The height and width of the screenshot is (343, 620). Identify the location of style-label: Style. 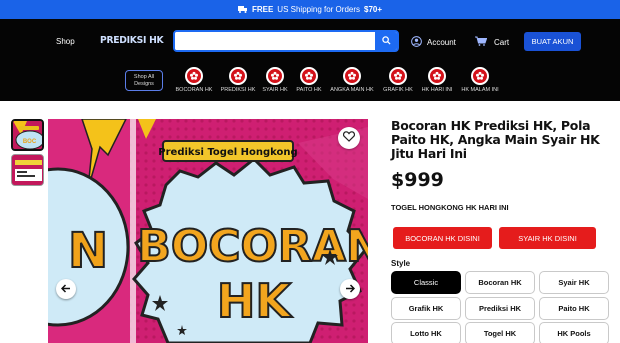
(401, 263).